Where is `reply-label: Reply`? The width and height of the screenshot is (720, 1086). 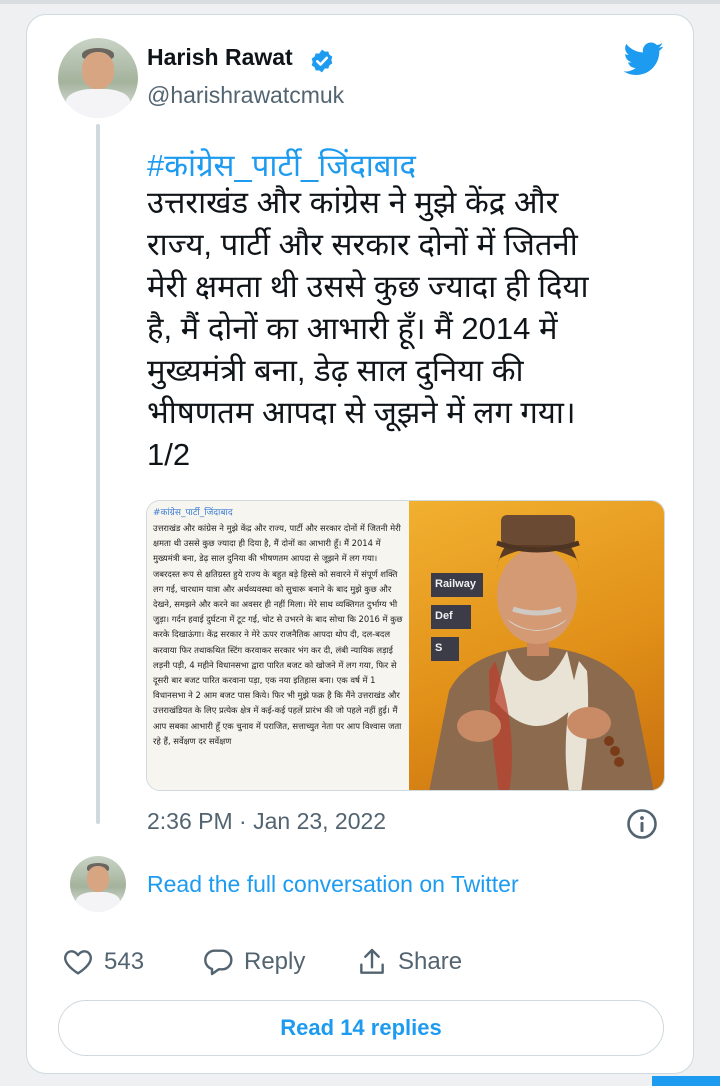 reply-label: Reply is located at coordinates (275, 961).